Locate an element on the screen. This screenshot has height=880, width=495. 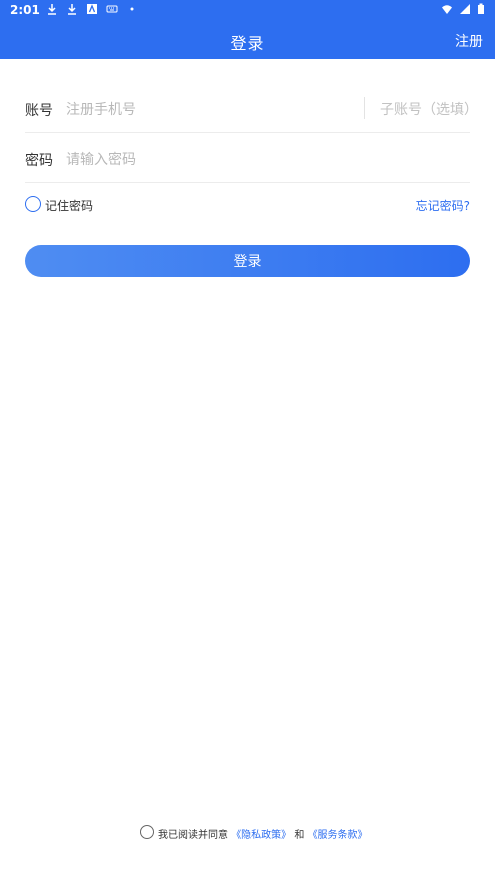
account-label: 账号 is located at coordinates (39, 111).